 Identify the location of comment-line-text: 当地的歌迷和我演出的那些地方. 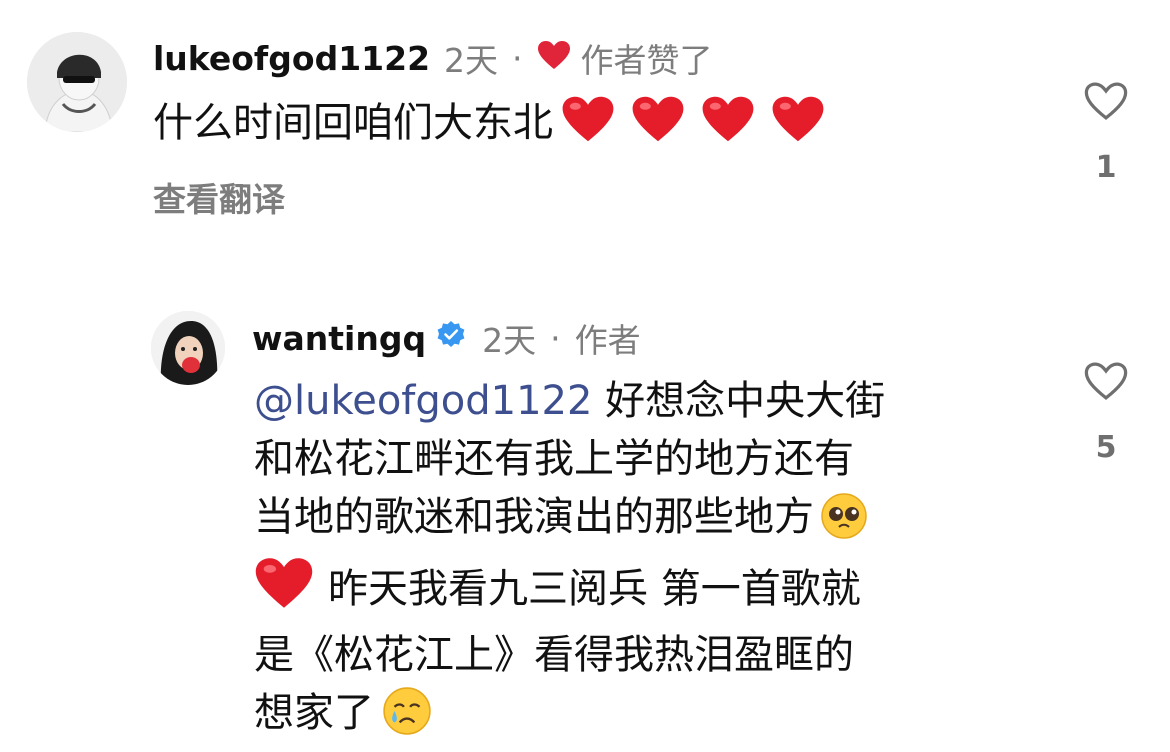
(534, 517).